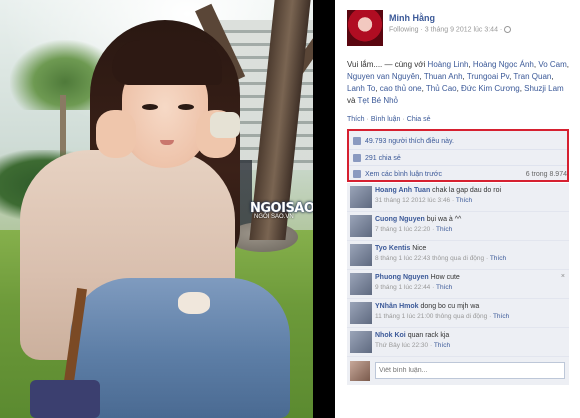  What do you see at coordinates (445, 277) in the screenshot?
I see `comment-text: How cute` at bounding box center [445, 277].